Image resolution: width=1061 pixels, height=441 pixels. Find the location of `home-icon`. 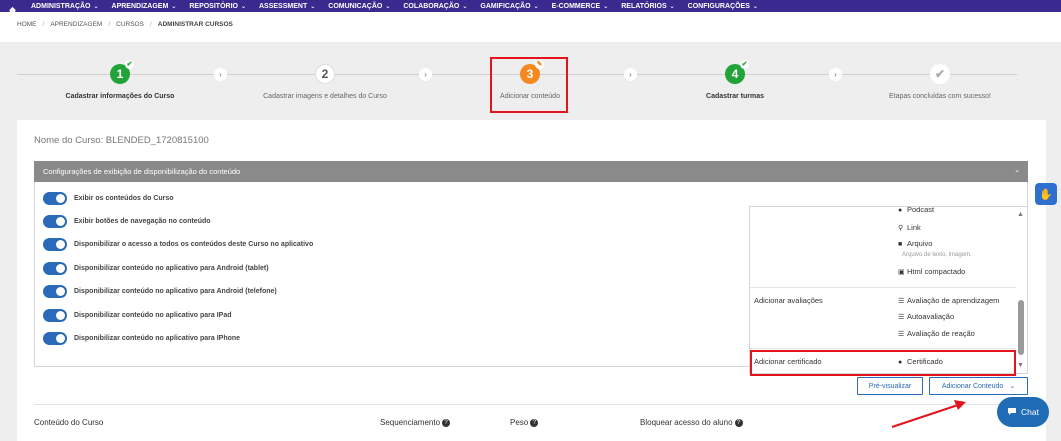

home-icon is located at coordinates (12, 8).